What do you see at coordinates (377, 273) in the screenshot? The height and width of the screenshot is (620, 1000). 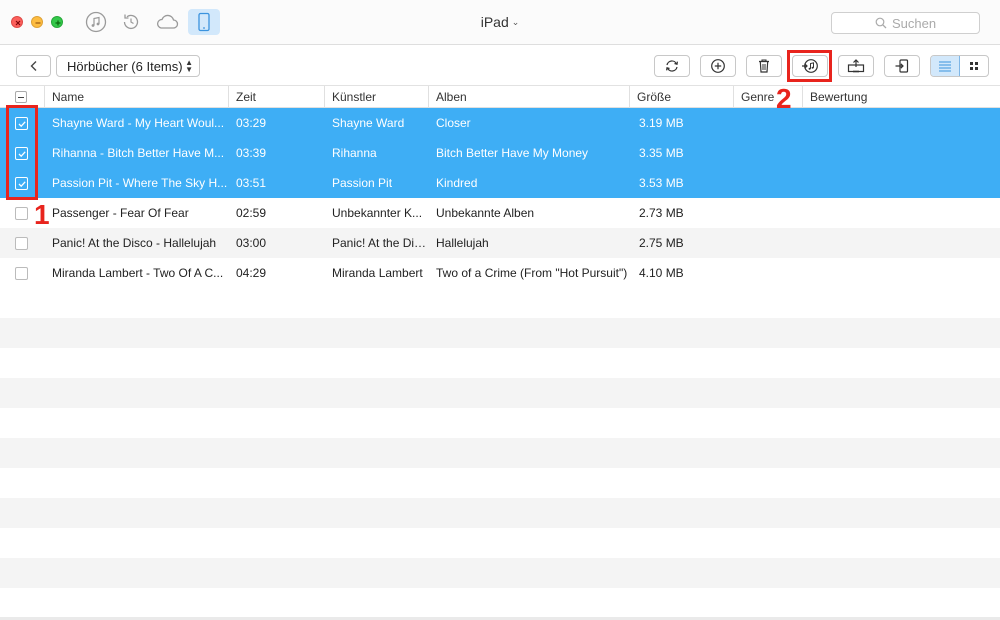 I see `cell-artist: Miranda Lambert` at bounding box center [377, 273].